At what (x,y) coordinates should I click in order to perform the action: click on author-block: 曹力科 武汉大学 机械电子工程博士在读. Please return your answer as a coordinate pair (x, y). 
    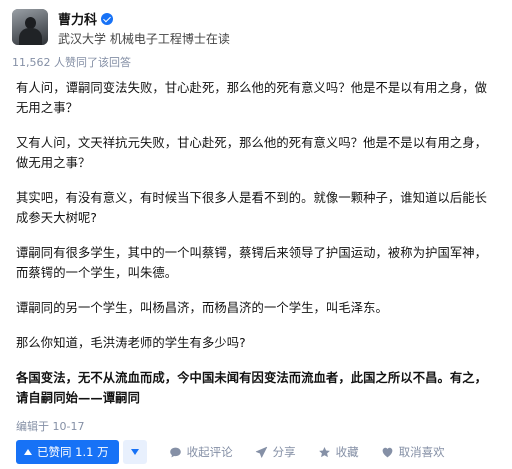
    Looking at the image, I should click on (256, 28).